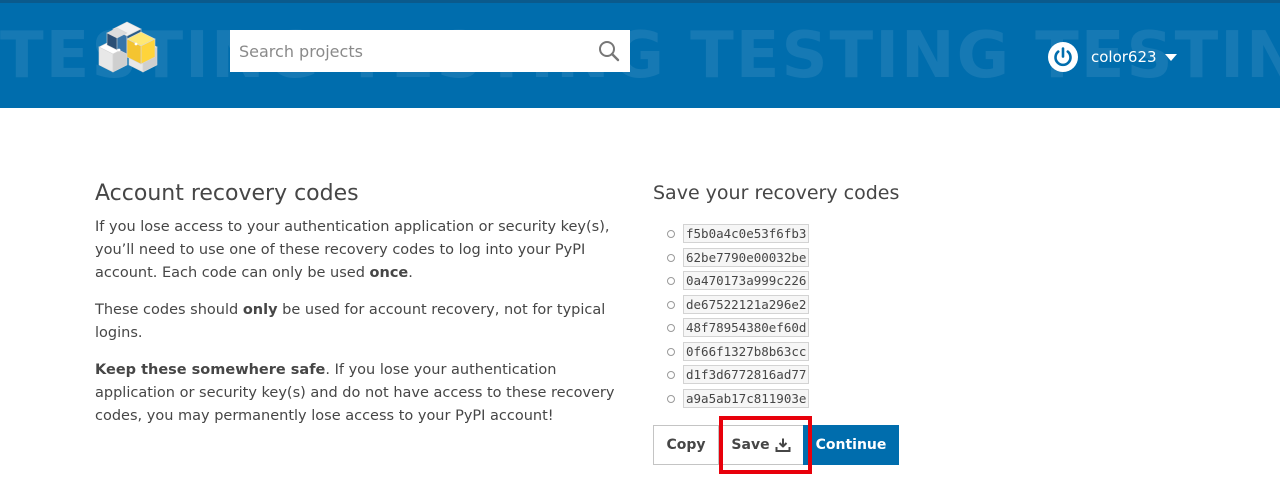  What do you see at coordinates (746, 398) in the screenshot?
I see `recovery-code: a9a5ab17c811903e` at bounding box center [746, 398].